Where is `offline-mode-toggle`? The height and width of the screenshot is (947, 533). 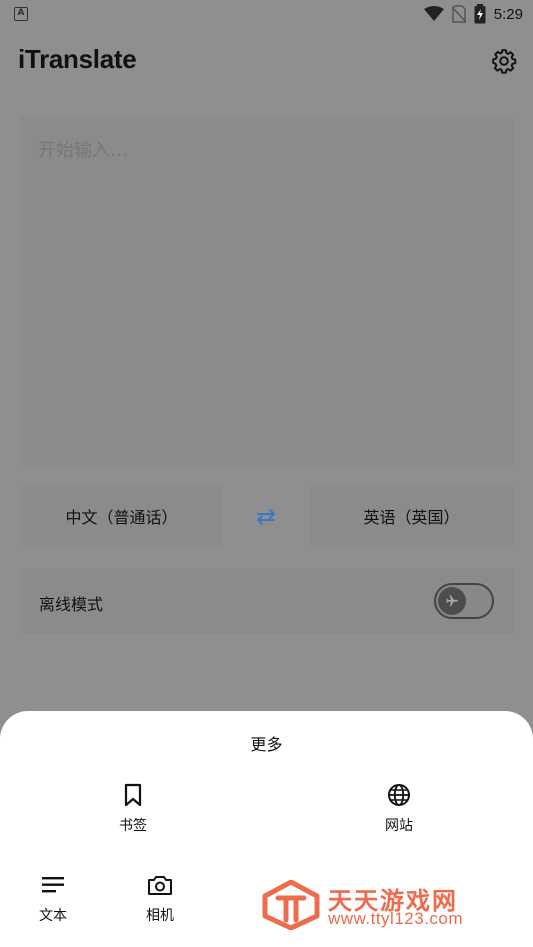
offline-mode-toggle is located at coordinates (464, 601).